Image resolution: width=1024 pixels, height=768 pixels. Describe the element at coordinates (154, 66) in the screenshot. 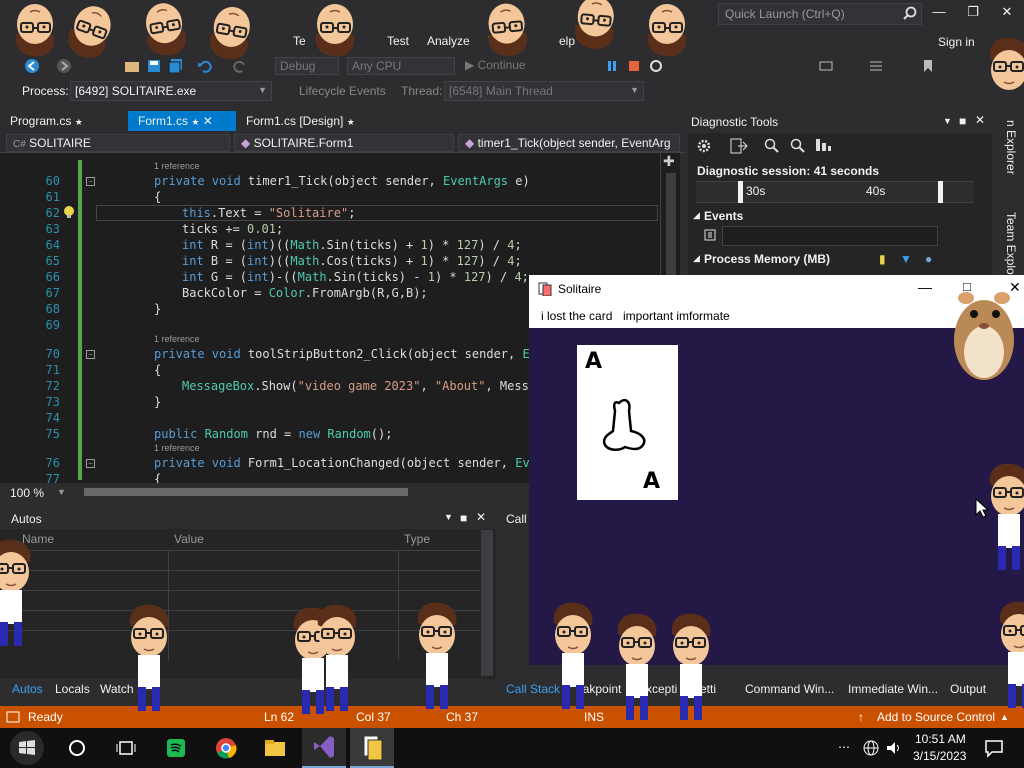

I see `save-icon` at that location.